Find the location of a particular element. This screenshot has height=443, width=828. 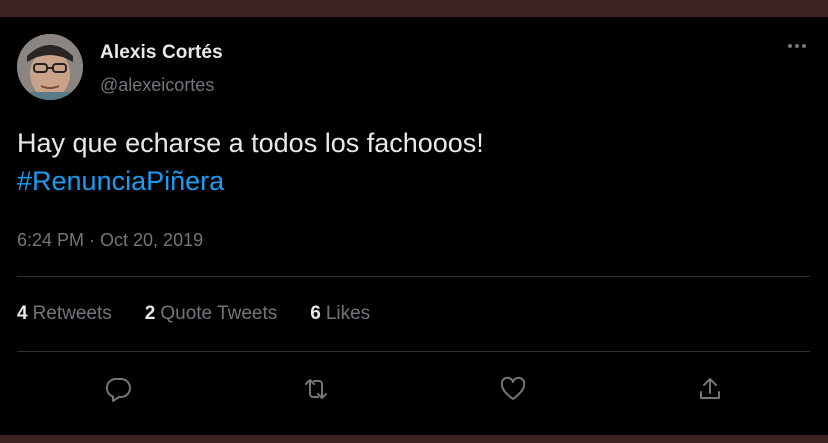

retweet-icon is located at coordinates (316, 389).